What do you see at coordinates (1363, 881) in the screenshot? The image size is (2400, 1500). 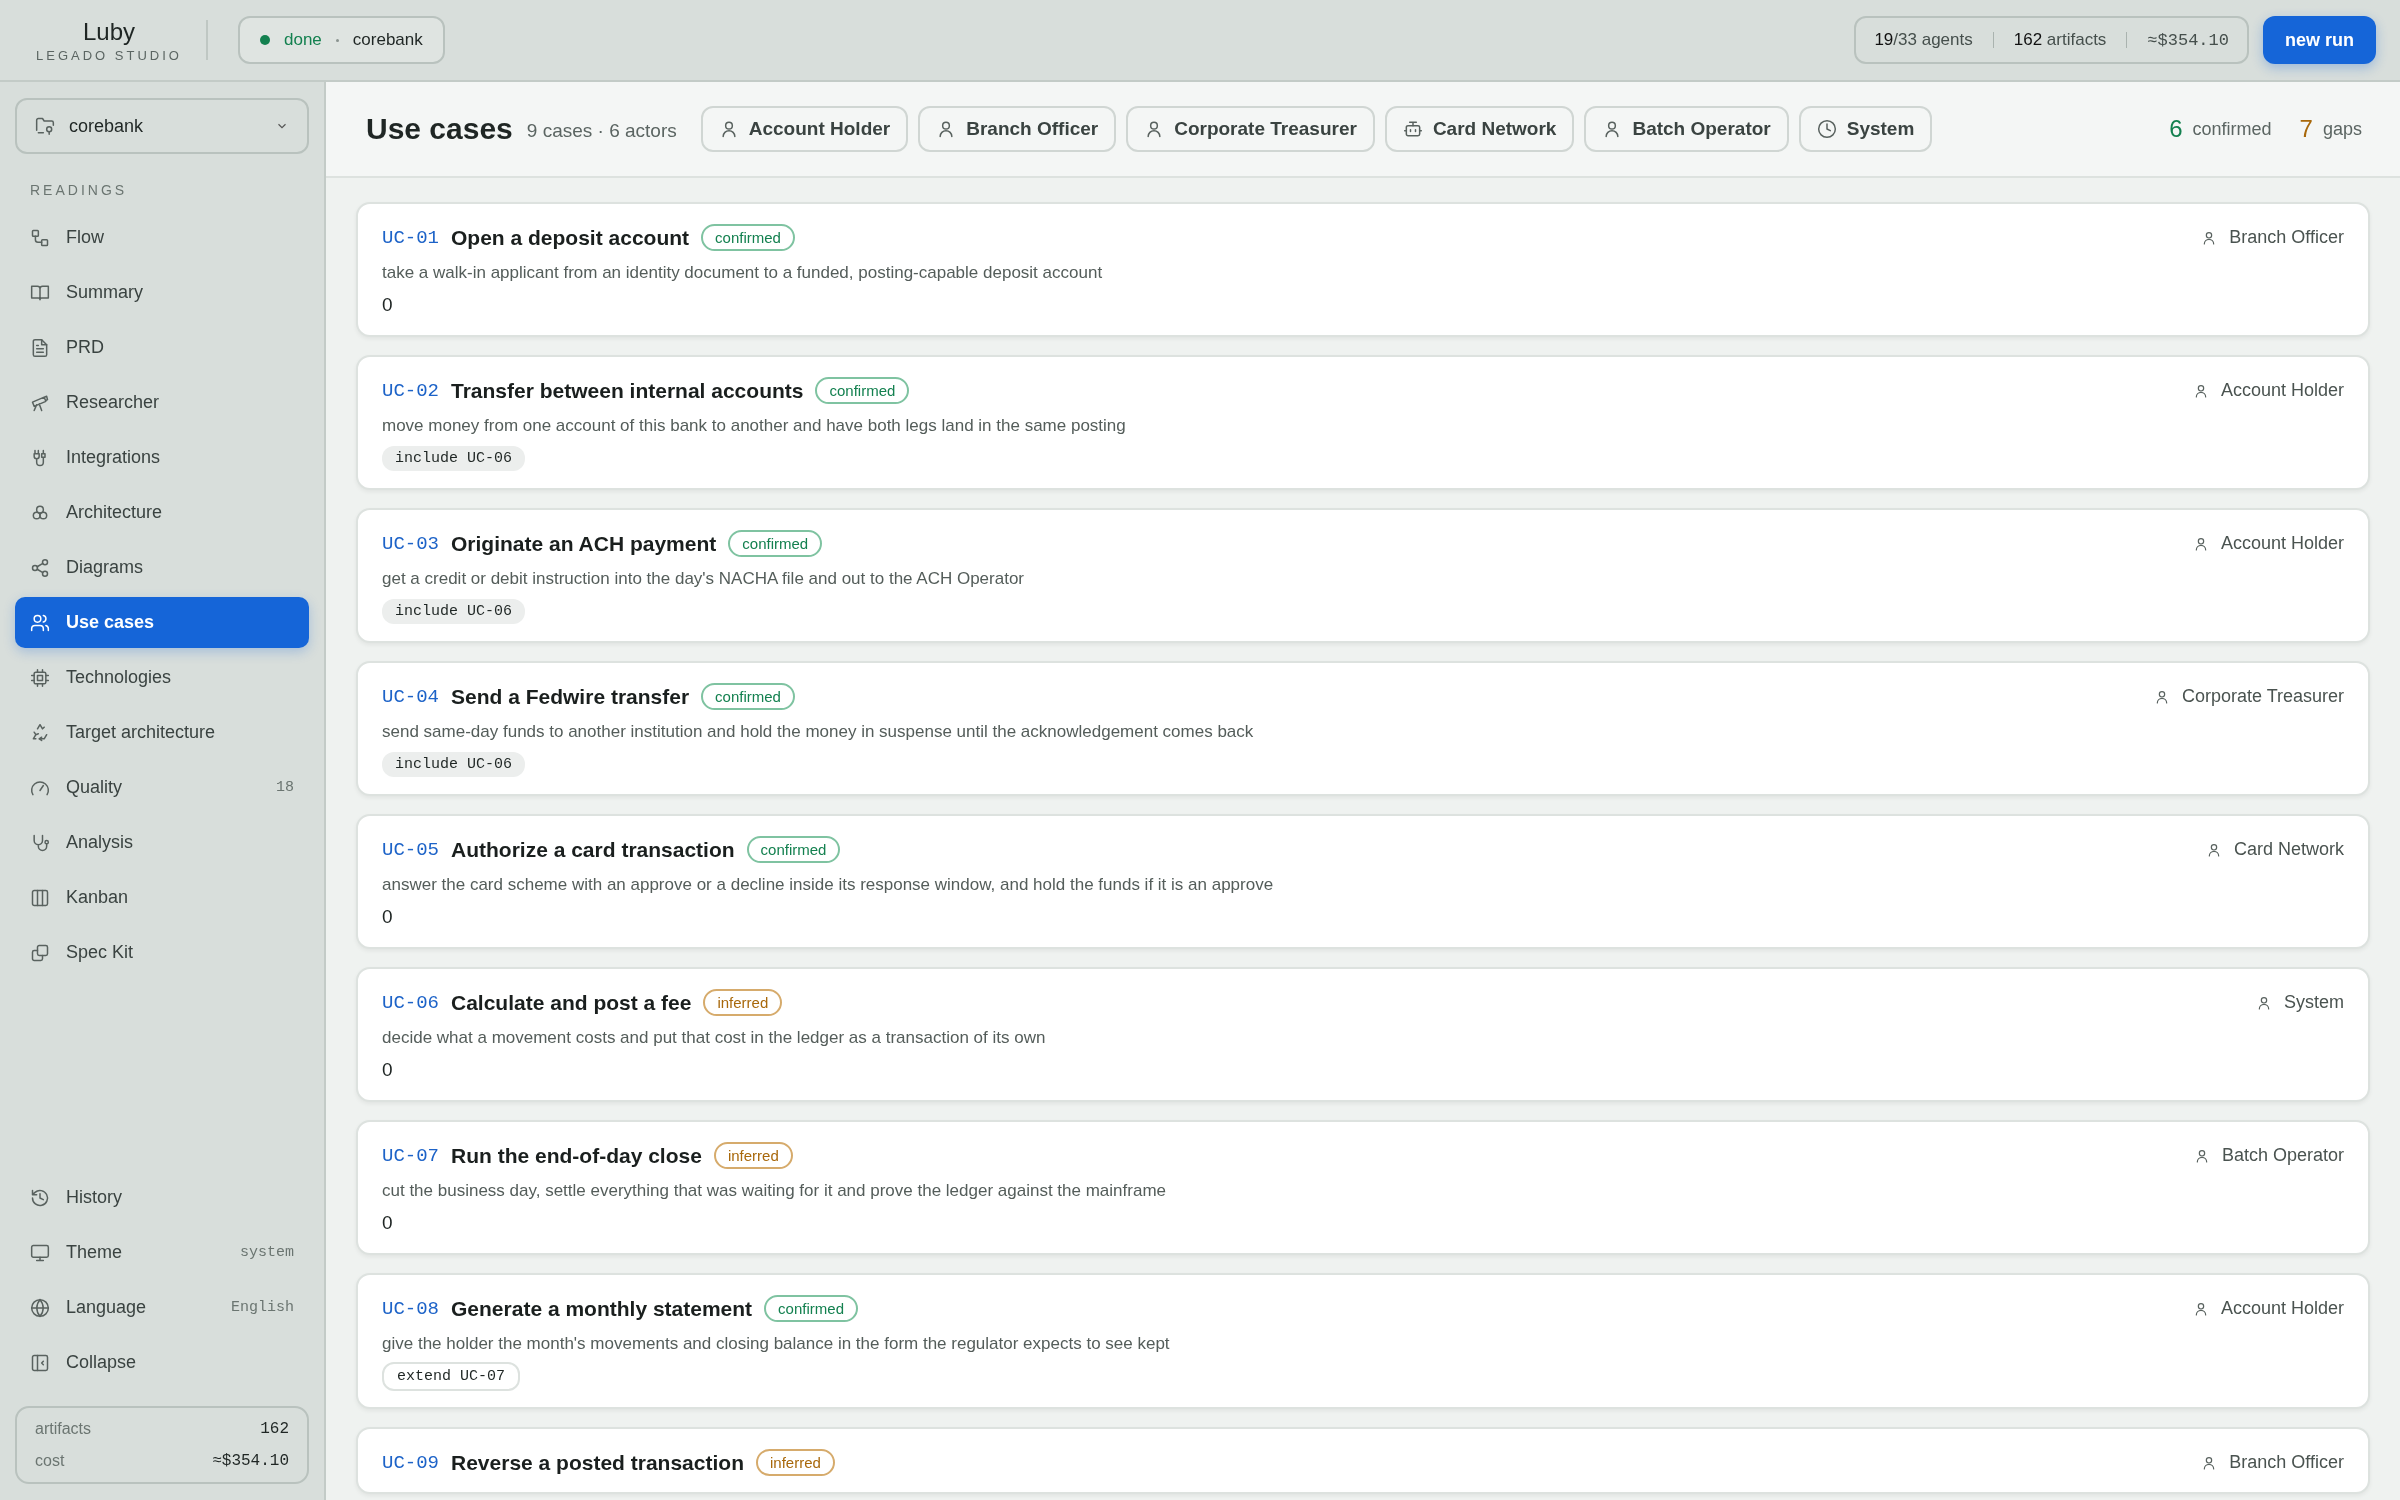 I see `use-case-card: UC-05 Authorize a card transaction confirmed Card Network answer the card scheme with an approve or a decline inside its response window, and hold the funds if it is an approve 0` at bounding box center [1363, 881].